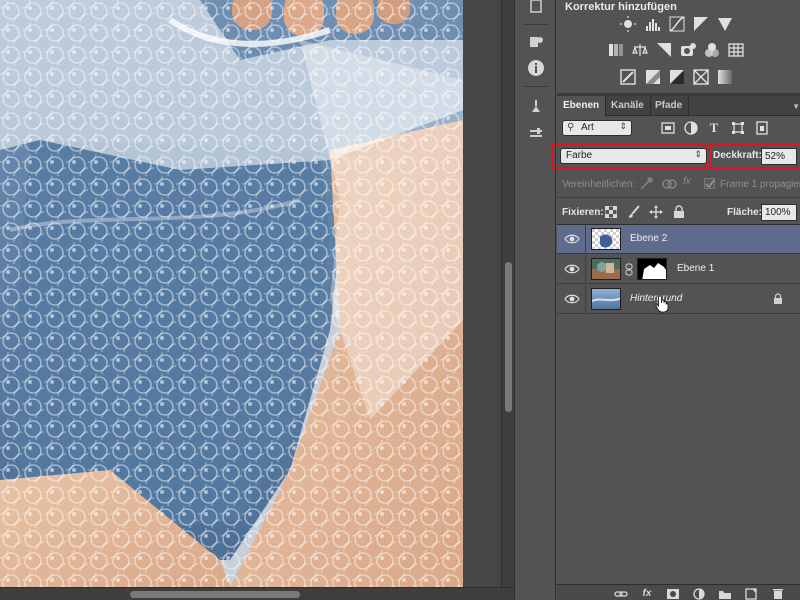 This screenshot has width=800, height=600. I want to click on layers-footer-toolbar: fx, so click(678, 592).